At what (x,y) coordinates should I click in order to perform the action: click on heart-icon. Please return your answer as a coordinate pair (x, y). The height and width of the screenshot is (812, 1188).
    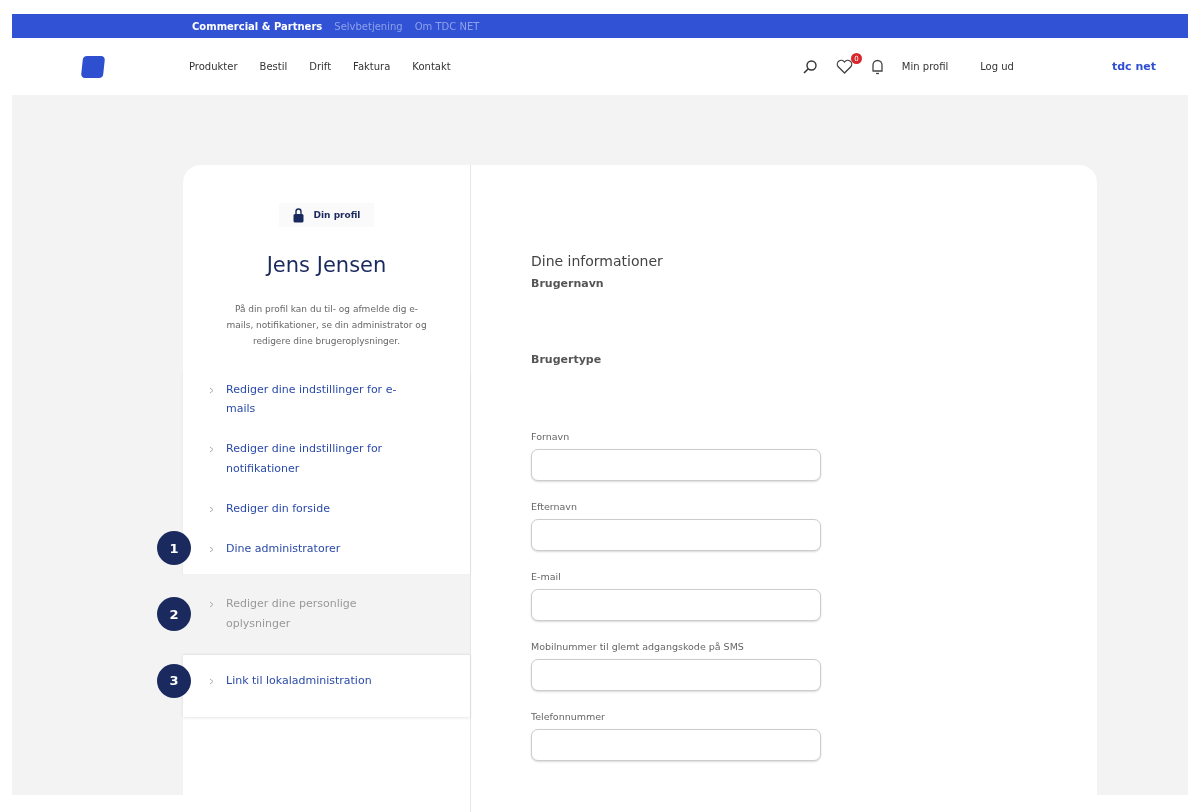
    Looking at the image, I should click on (844, 66).